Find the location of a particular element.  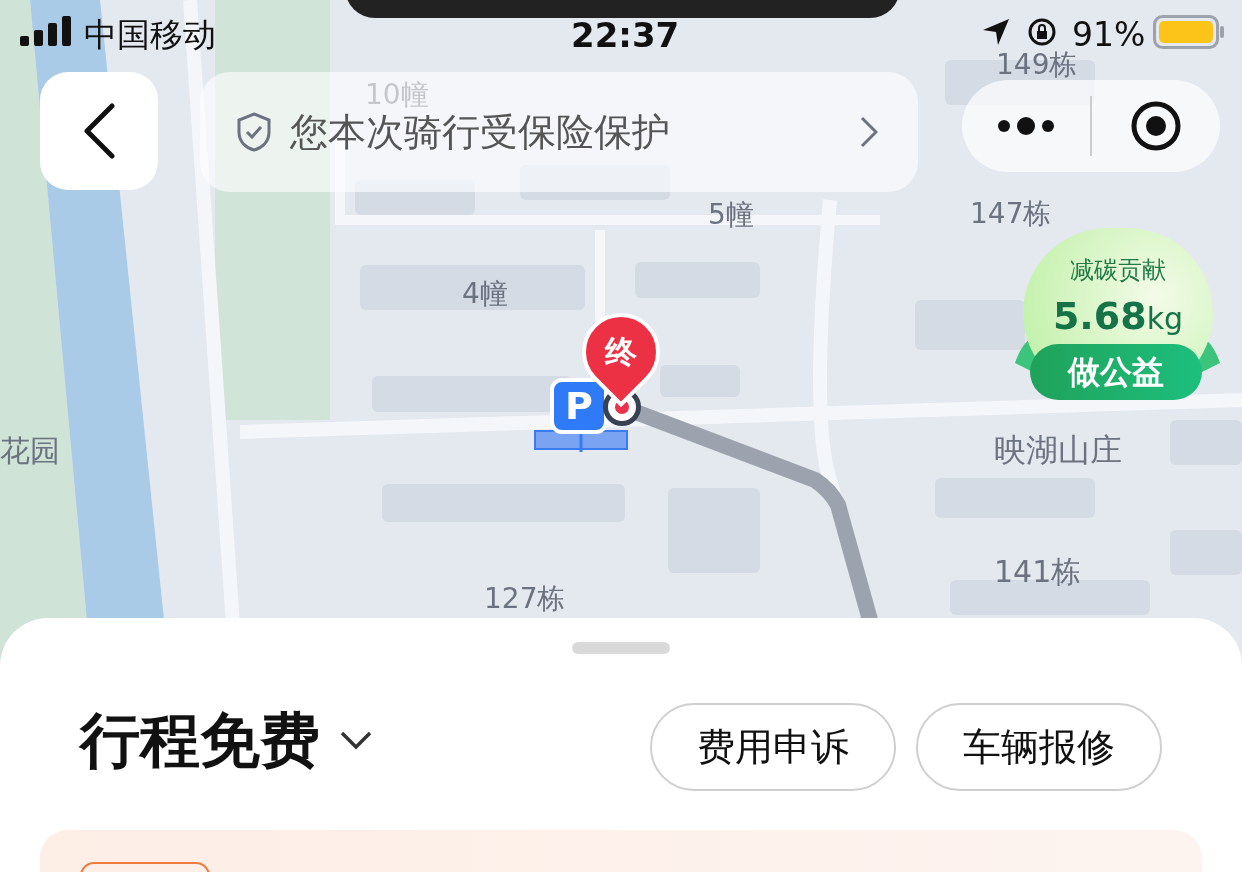

chevron-right-icon is located at coordinates (869, 132).